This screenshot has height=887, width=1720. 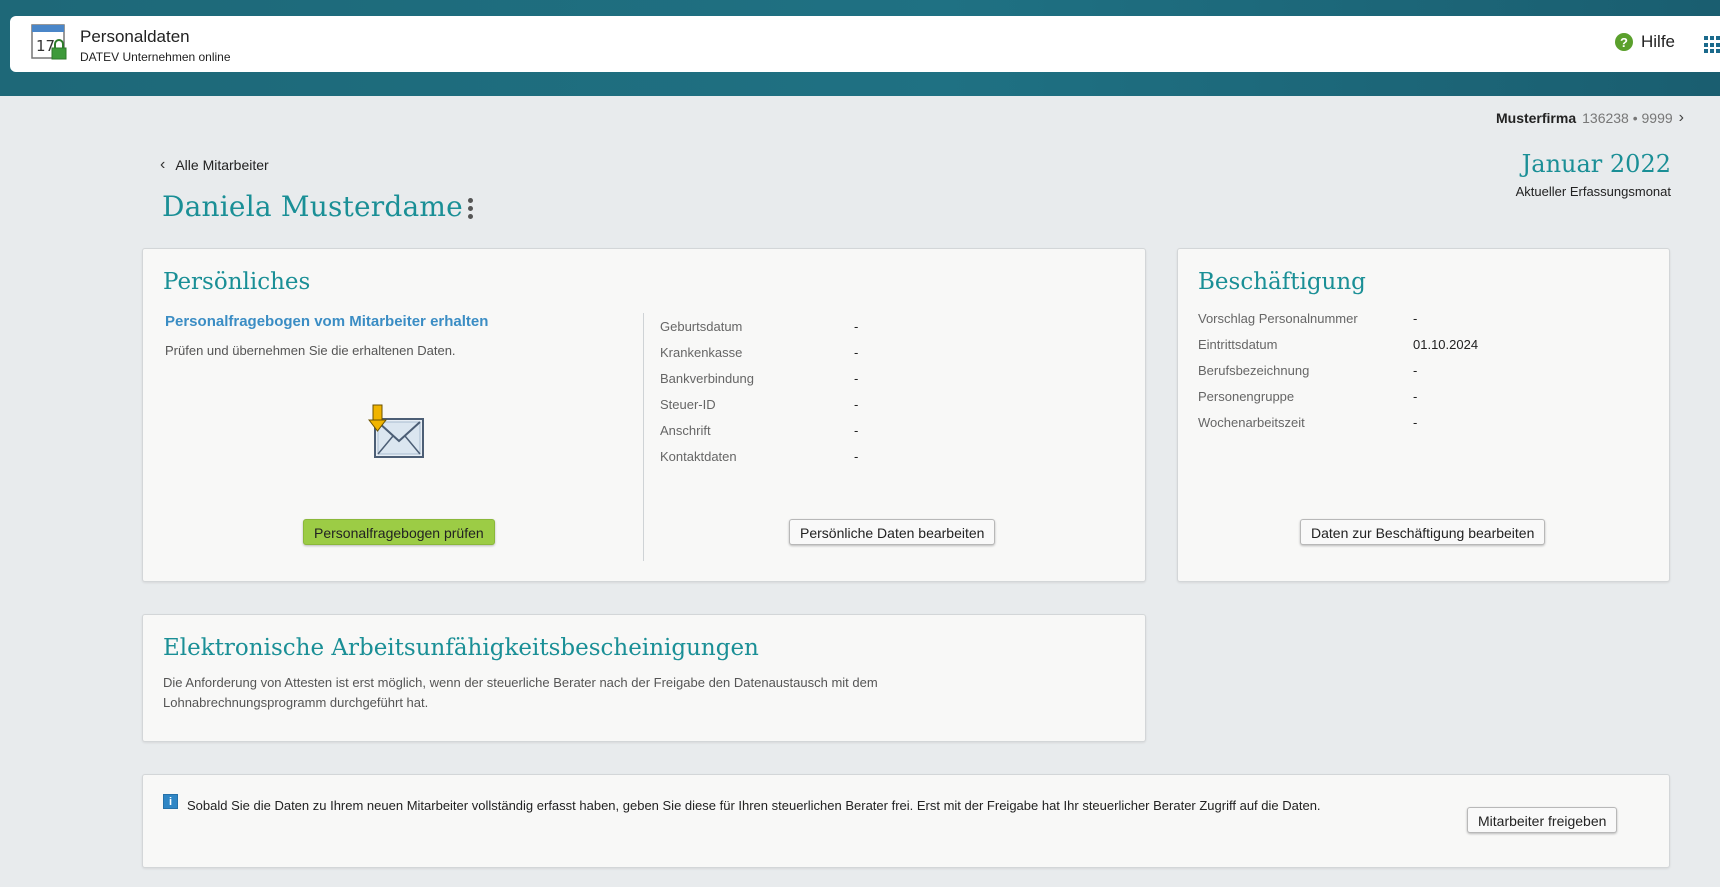 What do you see at coordinates (1338, 396) in the screenshot?
I see `field-row: Personengruppe -` at bounding box center [1338, 396].